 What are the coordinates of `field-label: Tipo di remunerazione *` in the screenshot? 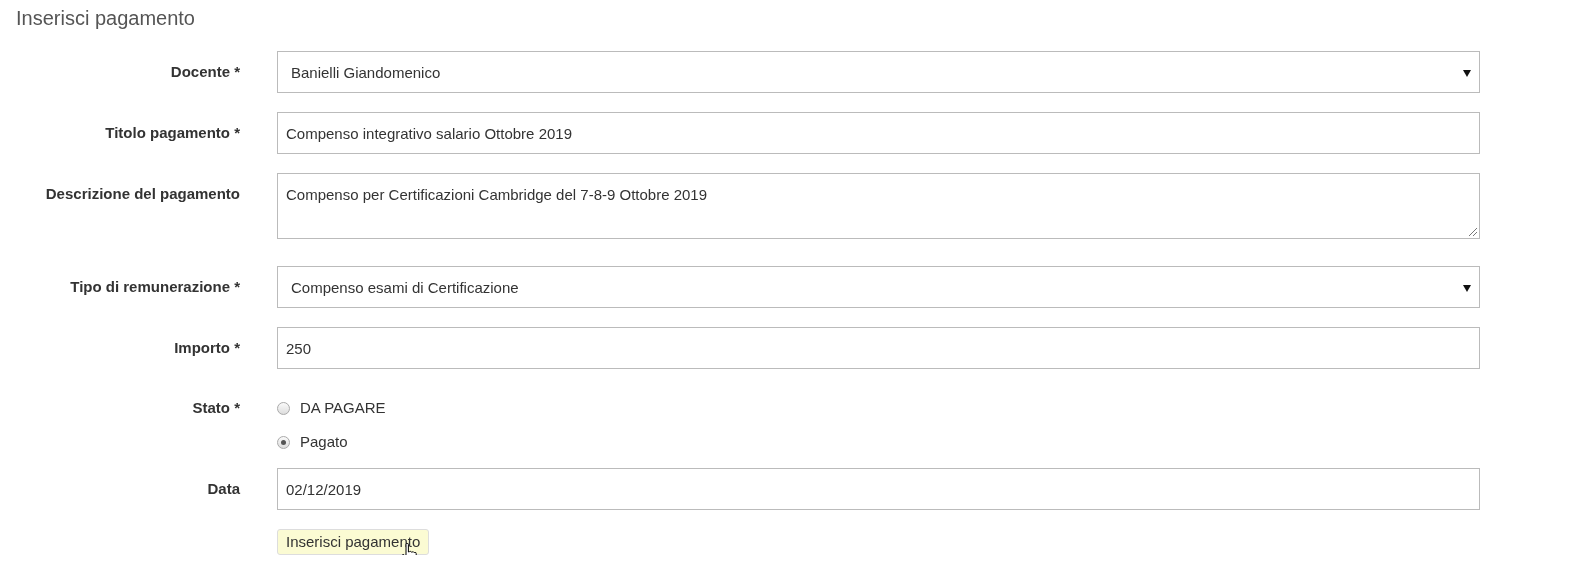 It's located at (154, 287).